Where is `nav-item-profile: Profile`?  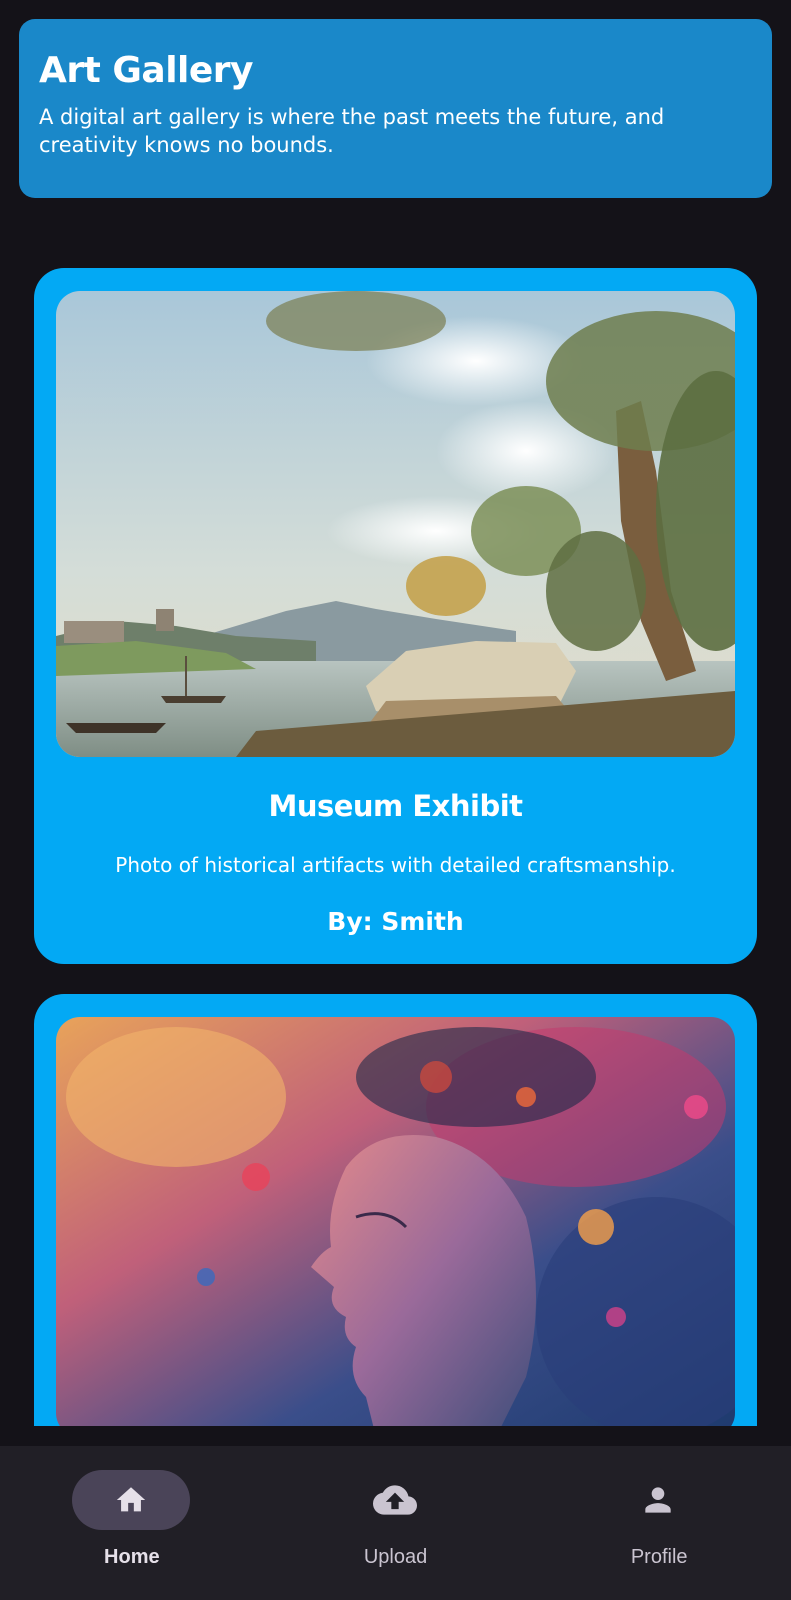 nav-item-profile: Profile is located at coordinates (659, 1523).